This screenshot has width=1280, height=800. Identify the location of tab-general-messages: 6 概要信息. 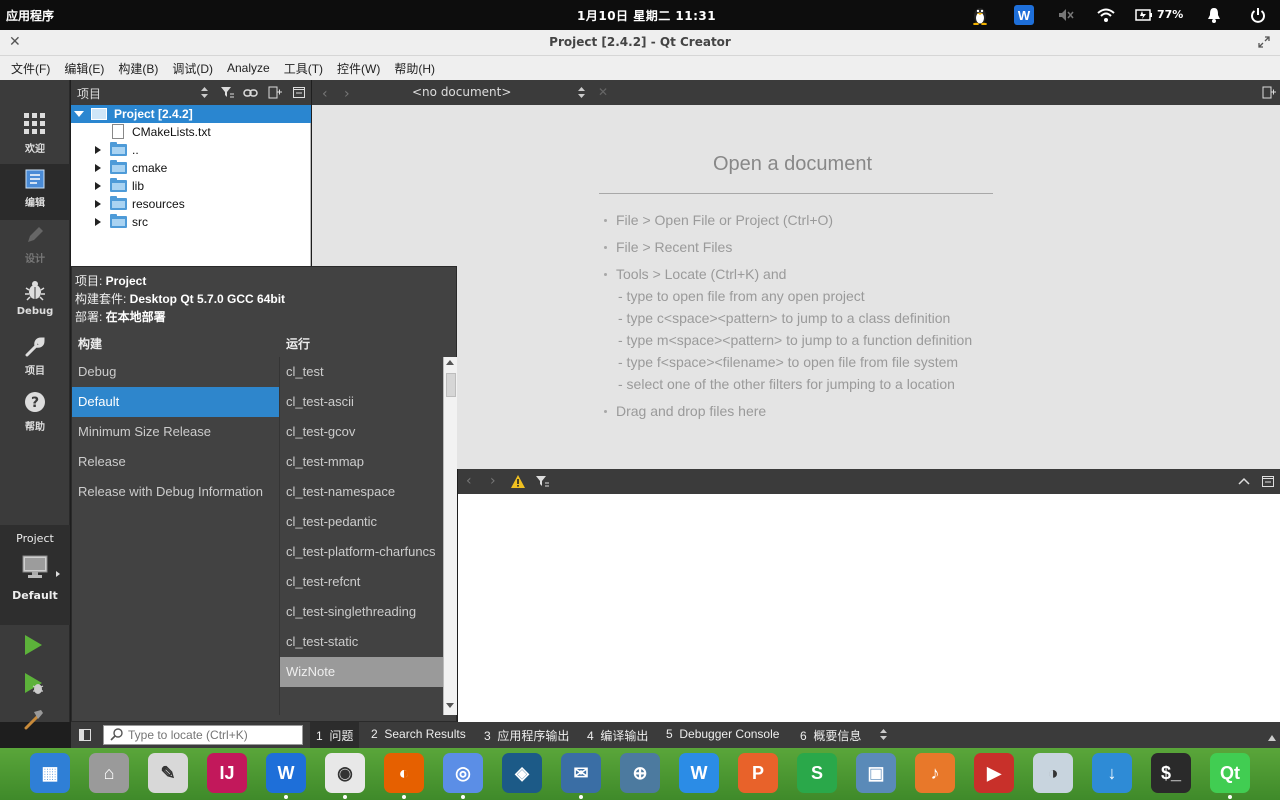
(830, 735).